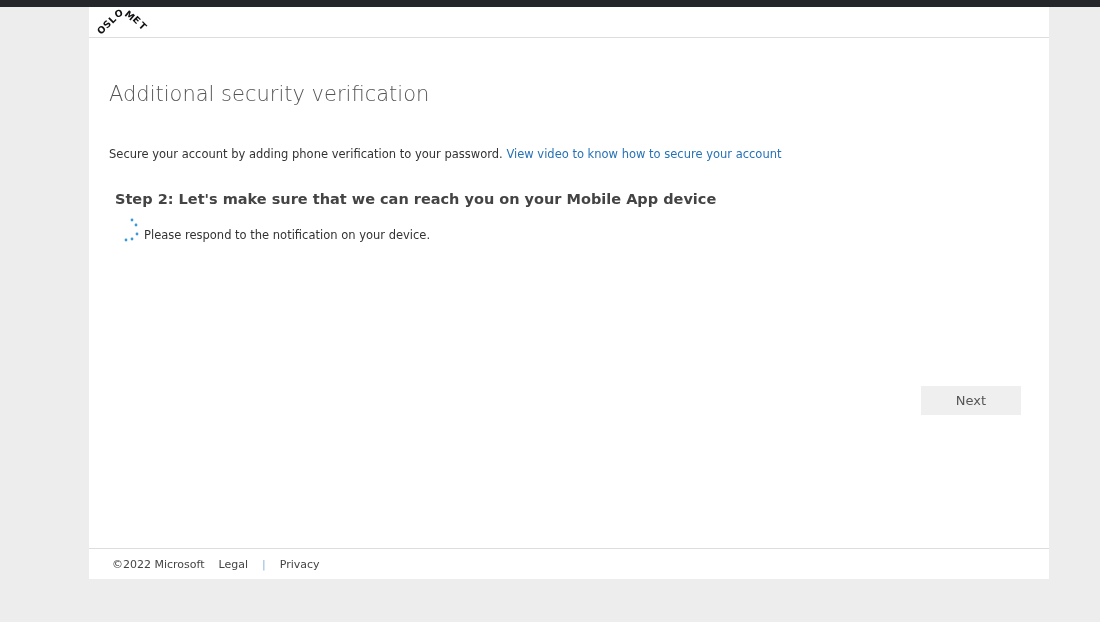  Describe the element at coordinates (132, 230) in the screenshot. I see `spinner-icon` at that location.